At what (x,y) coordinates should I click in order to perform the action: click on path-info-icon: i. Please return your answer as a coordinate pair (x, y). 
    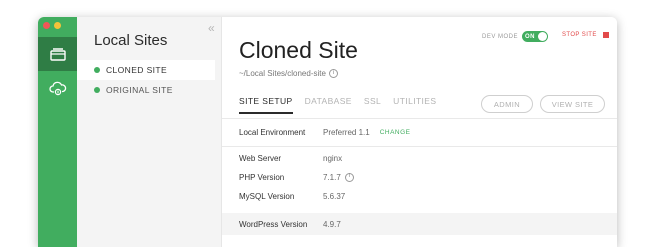
    Looking at the image, I should click on (333, 73).